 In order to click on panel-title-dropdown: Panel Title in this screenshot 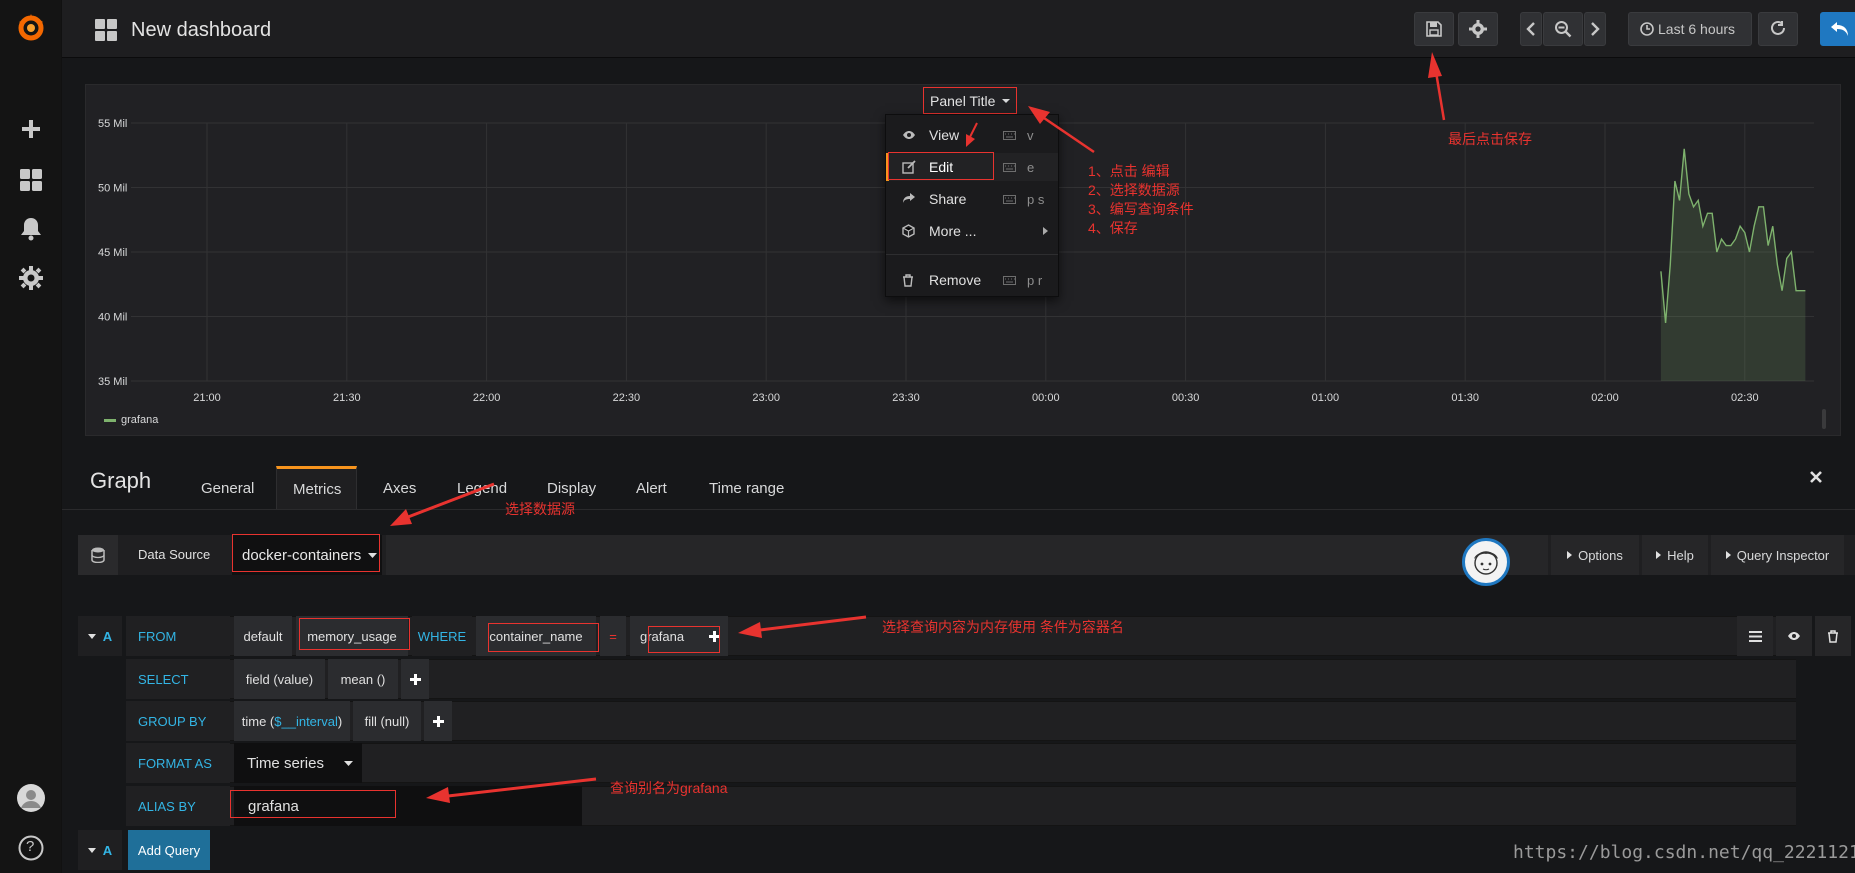, I will do `click(970, 100)`.